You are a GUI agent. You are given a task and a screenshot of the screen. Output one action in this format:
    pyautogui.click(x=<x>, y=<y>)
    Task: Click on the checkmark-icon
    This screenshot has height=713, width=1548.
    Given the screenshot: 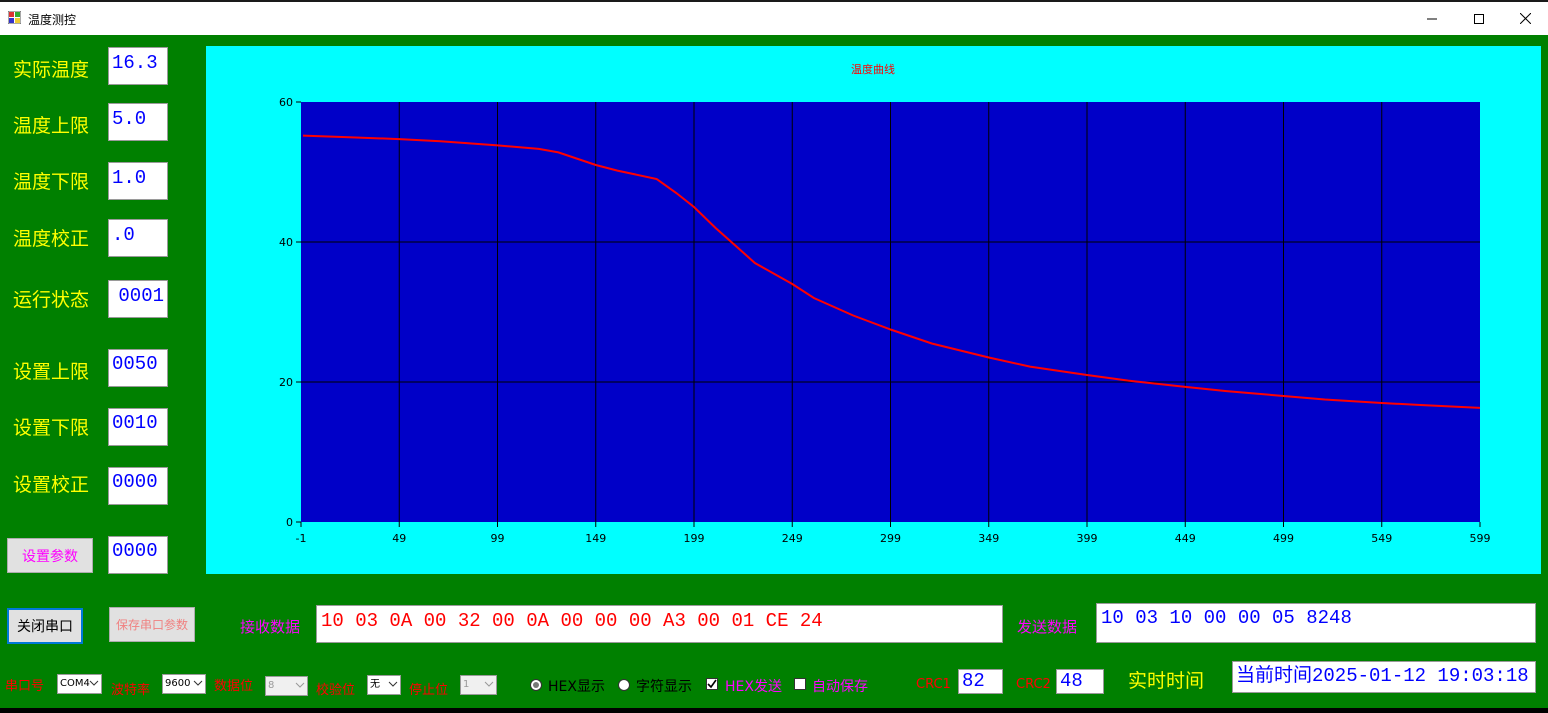 What is the action you would take?
    pyautogui.click(x=712, y=684)
    